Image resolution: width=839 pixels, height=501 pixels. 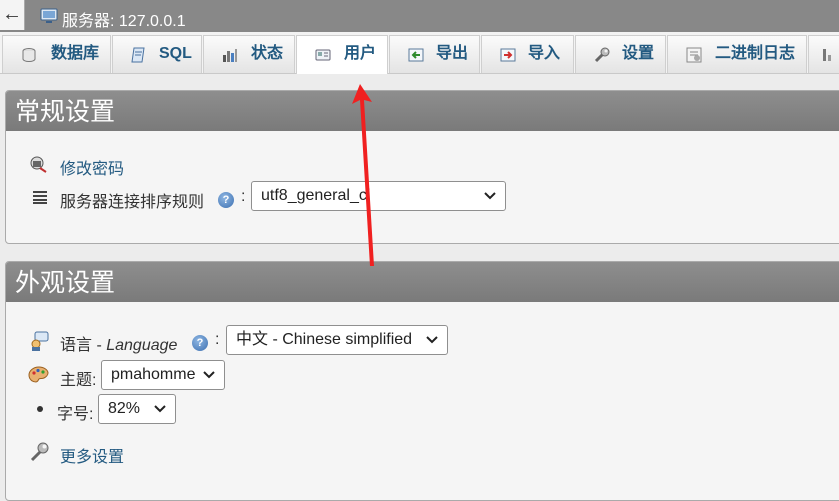 I want to click on users-icon, so click(x=323, y=55).